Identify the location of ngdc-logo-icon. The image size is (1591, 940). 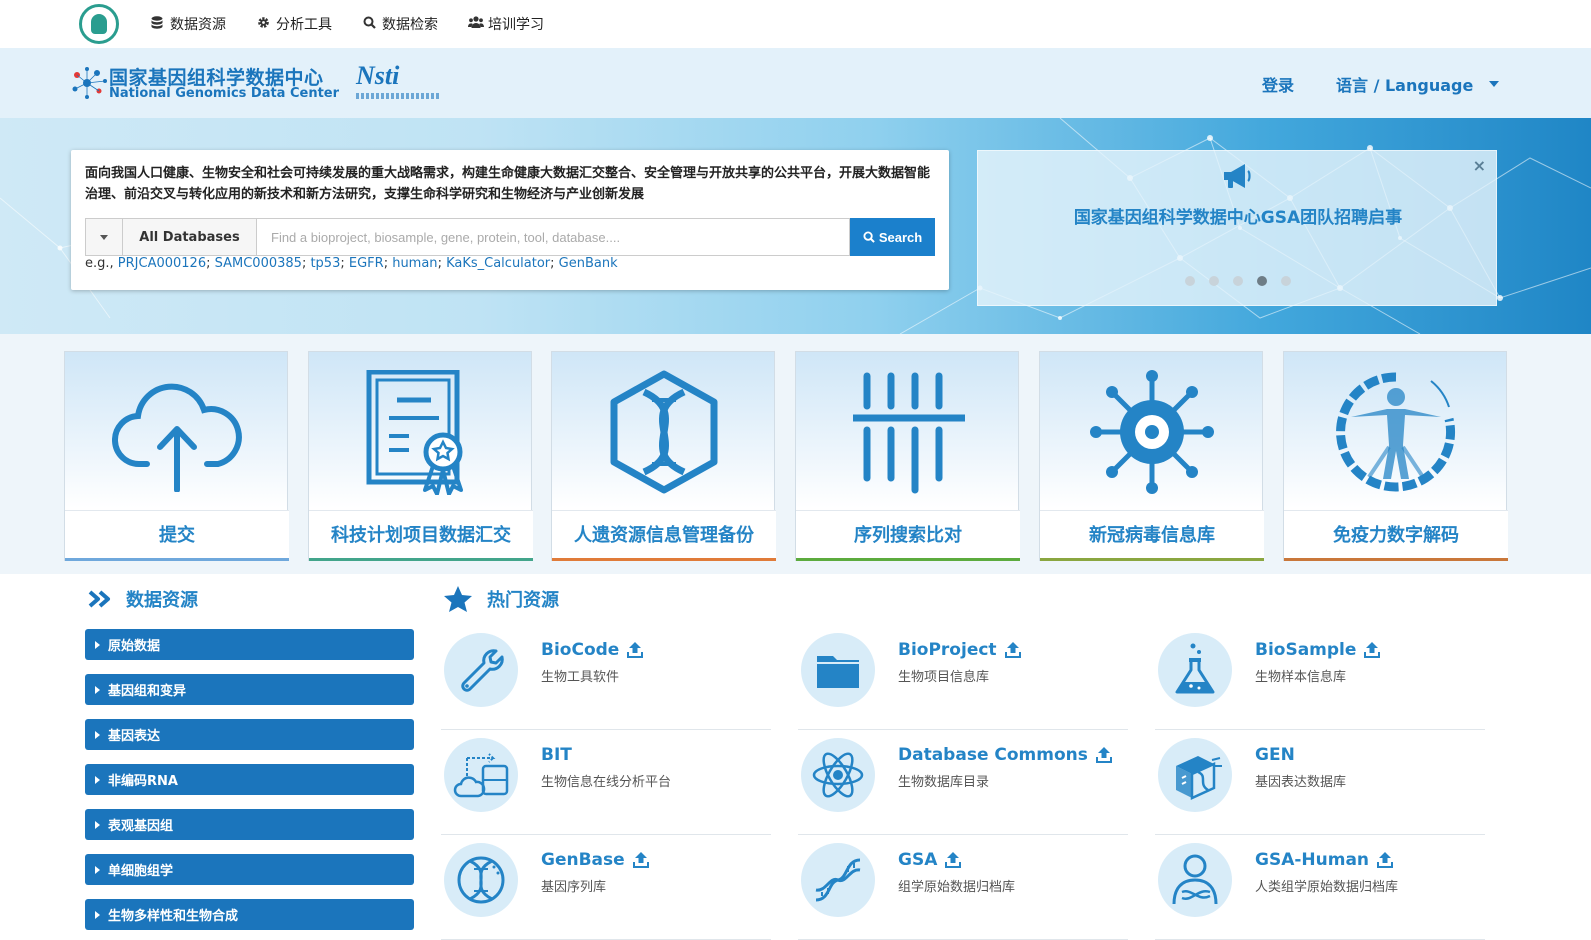
(89, 83).